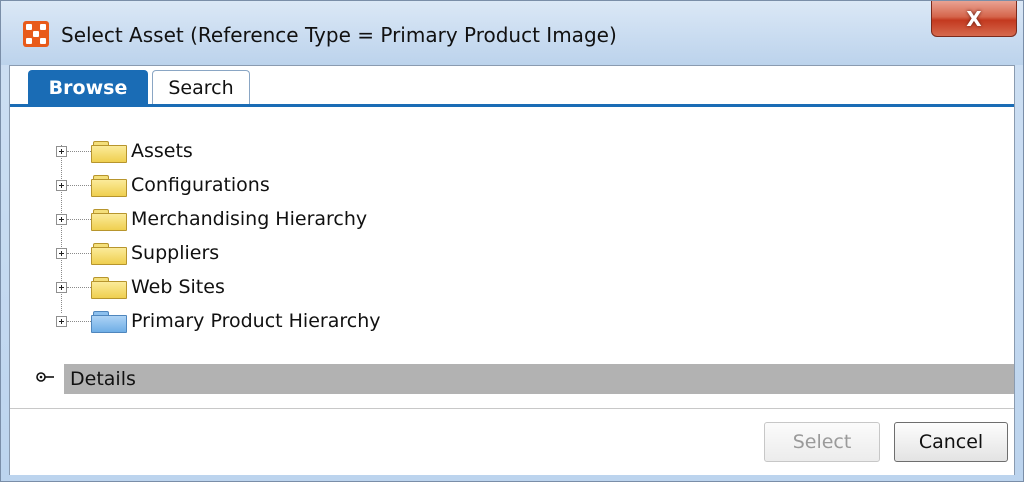 The width and height of the screenshot is (1024, 482). I want to click on select-button: Select, so click(822, 442).